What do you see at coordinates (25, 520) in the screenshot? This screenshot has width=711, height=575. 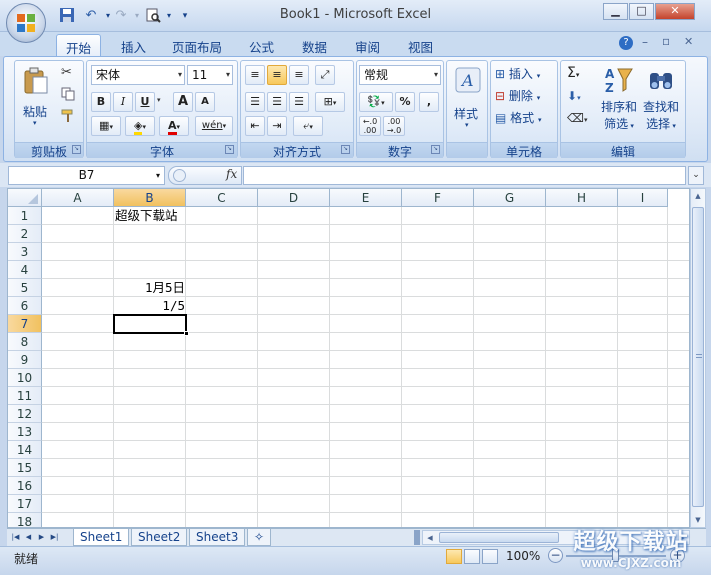 I see `row-header-18: 18` at bounding box center [25, 520].